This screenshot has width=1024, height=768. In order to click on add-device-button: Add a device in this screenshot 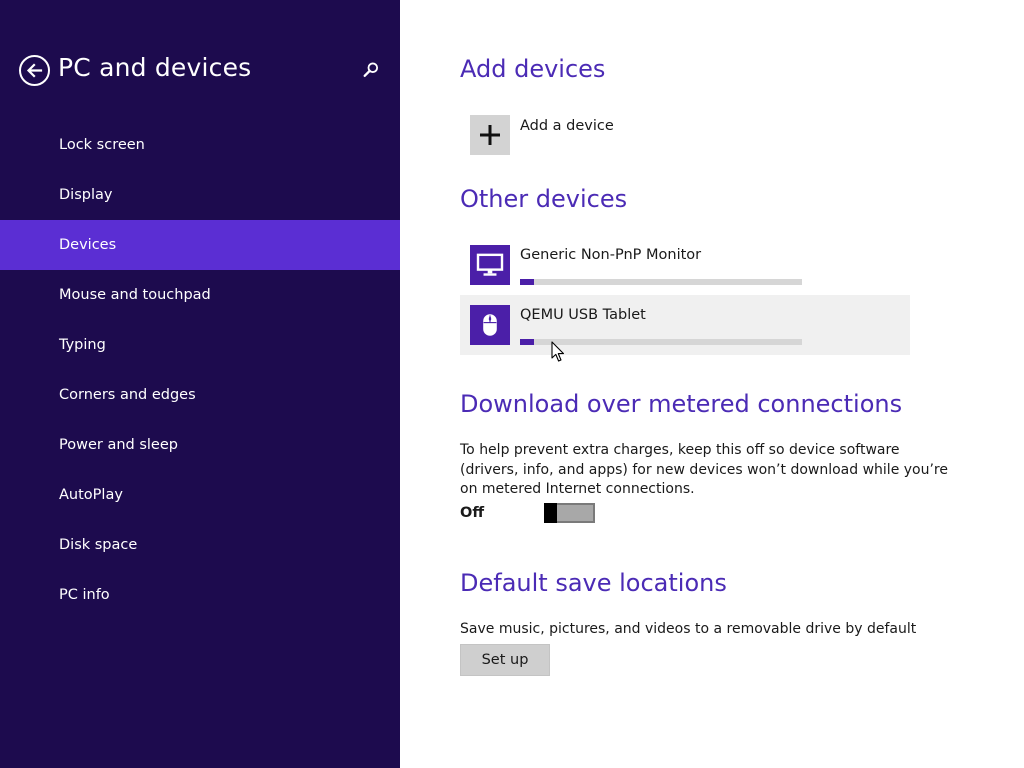, I will do `click(542, 135)`.